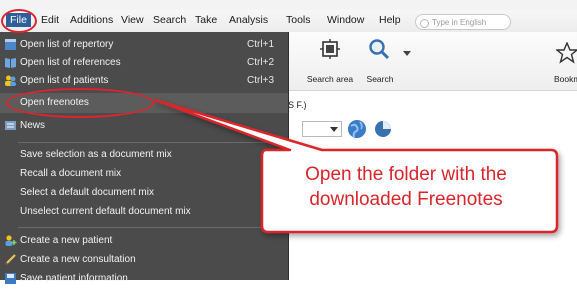 Image resolution: width=577 pixels, height=289 pixels. What do you see at coordinates (260, 62) in the screenshot?
I see `shortcut-label: Ctrl+2` at bounding box center [260, 62].